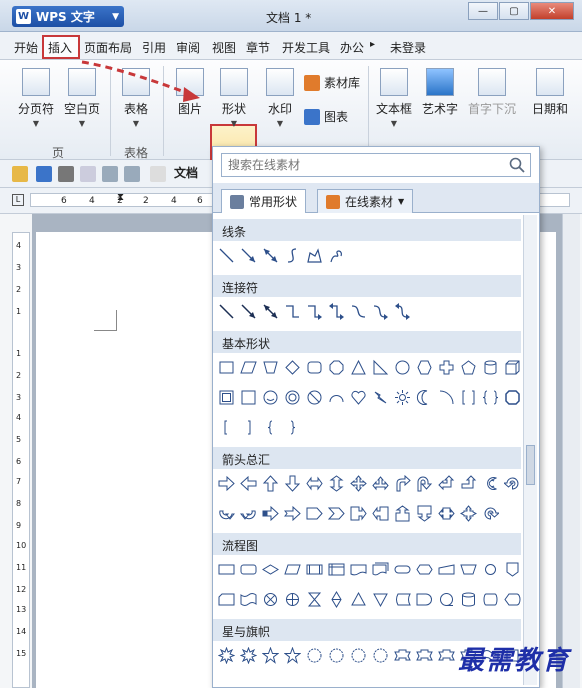 Image resolution: width=582 pixels, height=688 pixels. Describe the element at coordinates (358, 569) in the screenshot. I see `document-shape` at that location.